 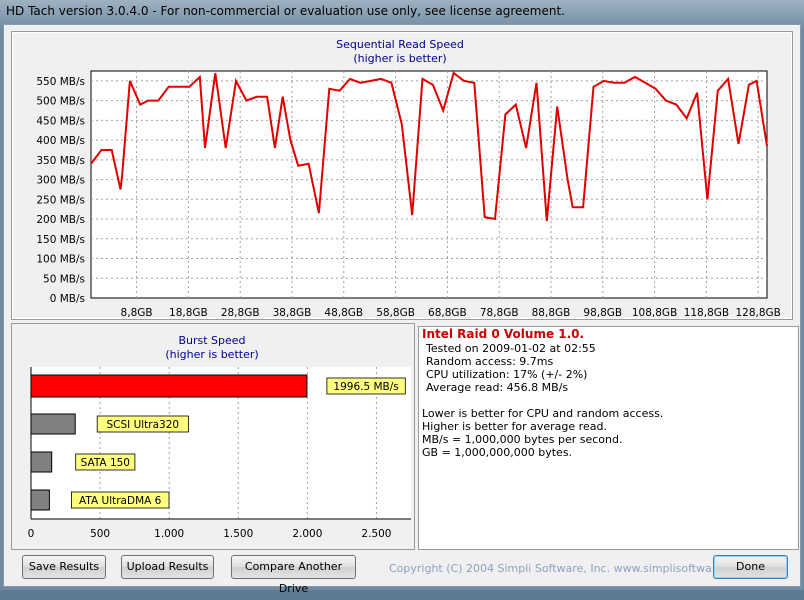 What do you see at coordinates (365, 387) in the screenshot?
I see `burst-bar-data-label: 1996.5 MB/s` at bounding box center [365, 387].